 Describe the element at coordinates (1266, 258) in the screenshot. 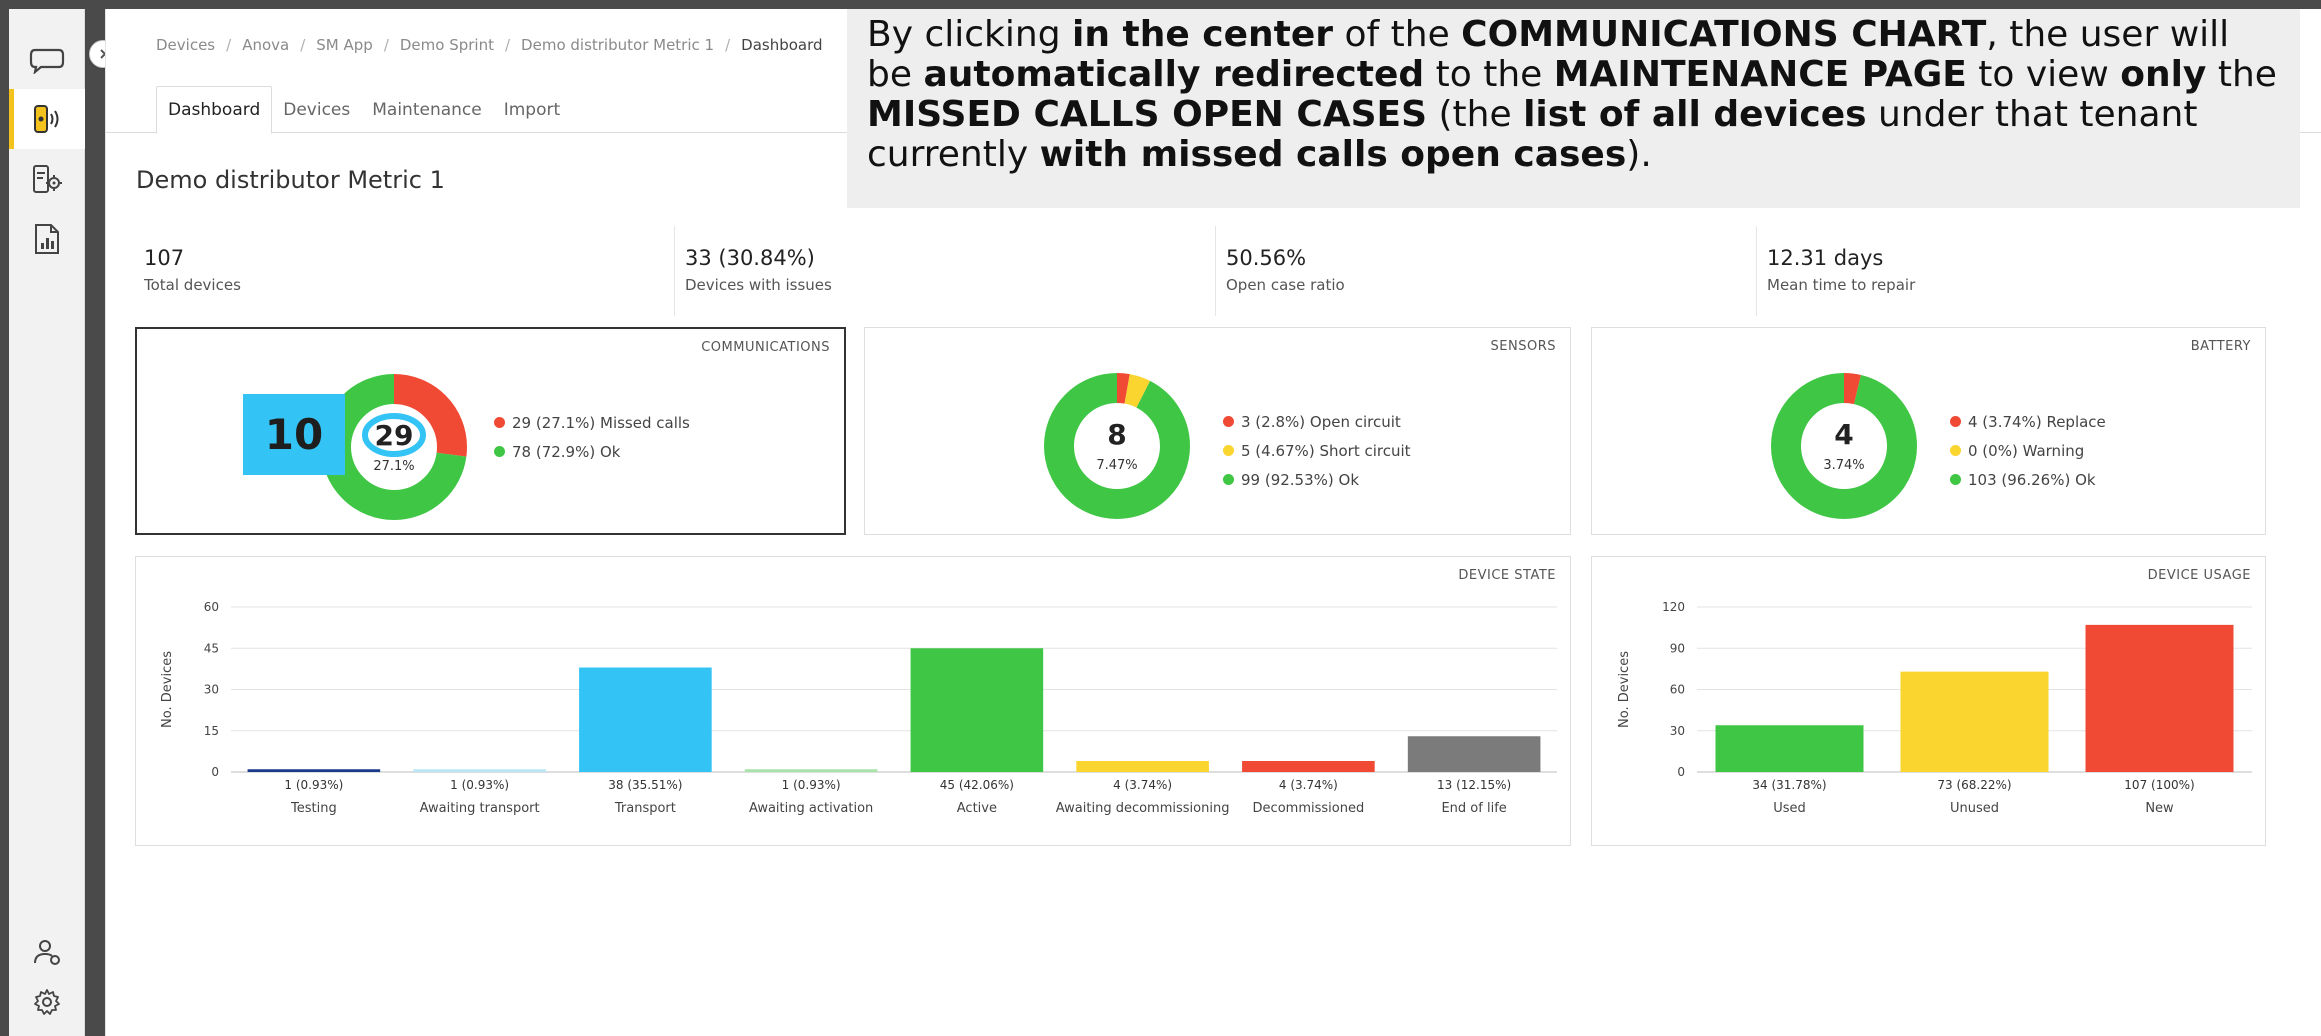

I see `kpi-value: 50.56%` at that location.